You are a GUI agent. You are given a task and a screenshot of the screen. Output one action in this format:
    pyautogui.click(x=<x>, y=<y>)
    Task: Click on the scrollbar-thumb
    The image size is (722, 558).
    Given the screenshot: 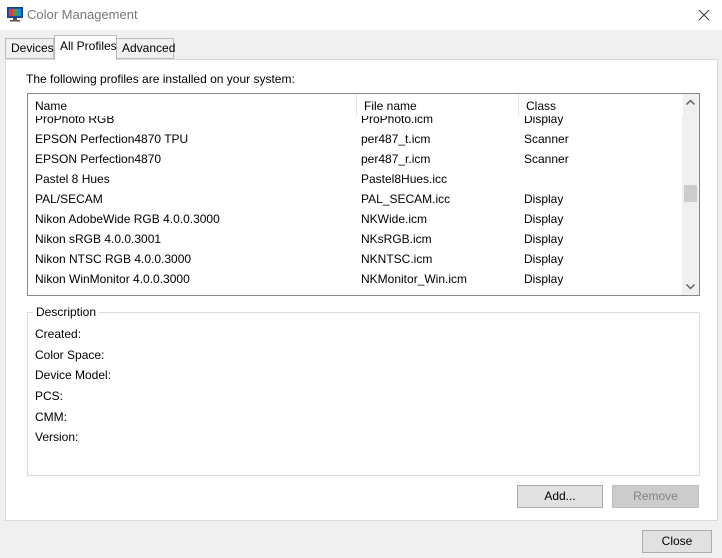 What is the action you would take?
    pyautogui.click(x=690, y=193)
    